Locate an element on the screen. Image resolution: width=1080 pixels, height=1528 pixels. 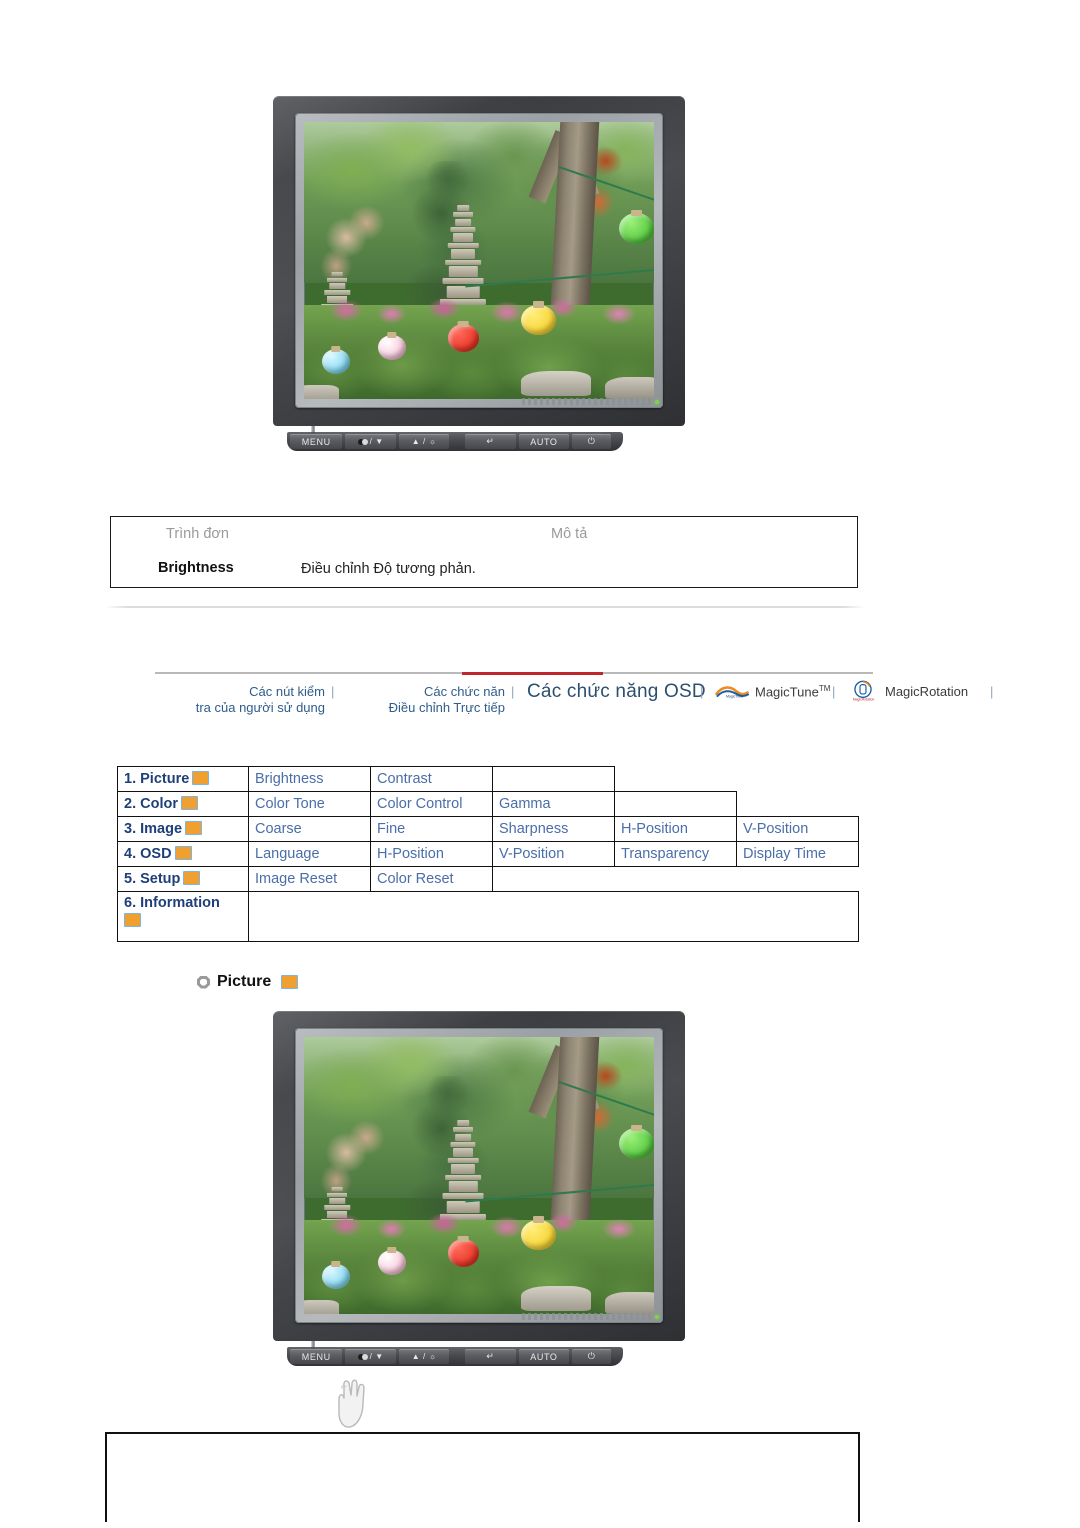
section-heading: Picture is located at coordinates (248, 982).